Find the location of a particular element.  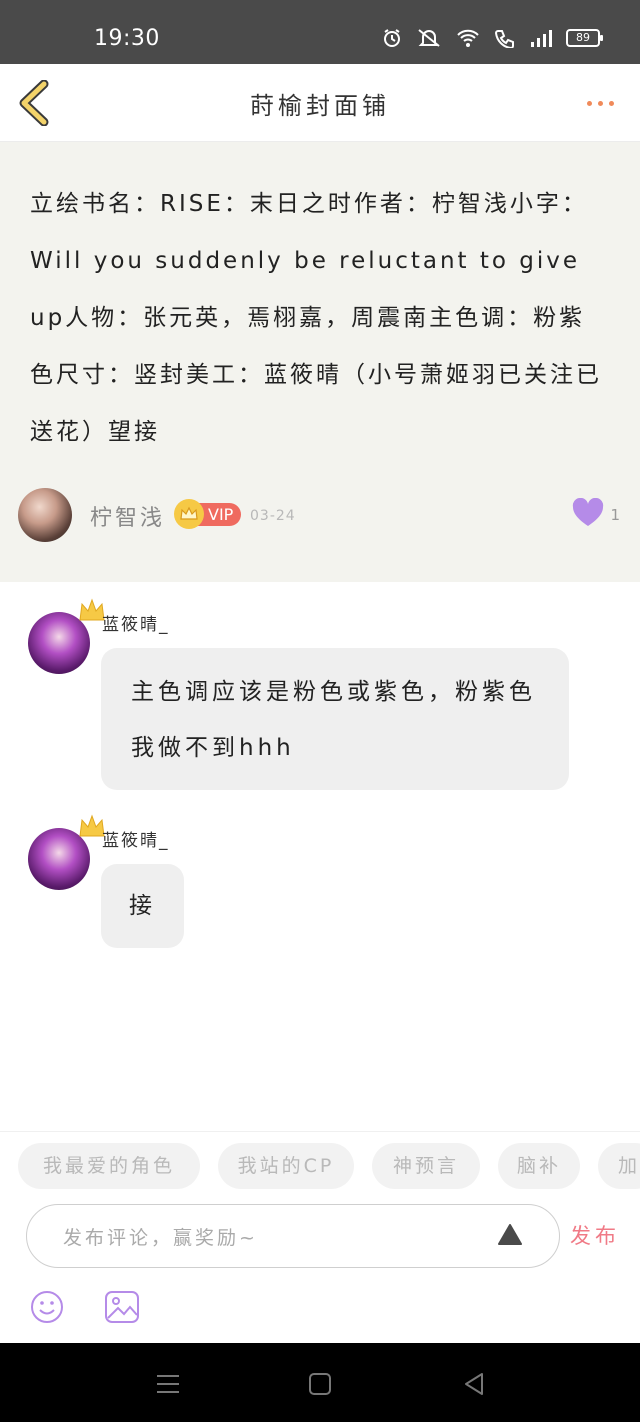

tag-chip: 神预言 is located at coordinates (426, 1166).